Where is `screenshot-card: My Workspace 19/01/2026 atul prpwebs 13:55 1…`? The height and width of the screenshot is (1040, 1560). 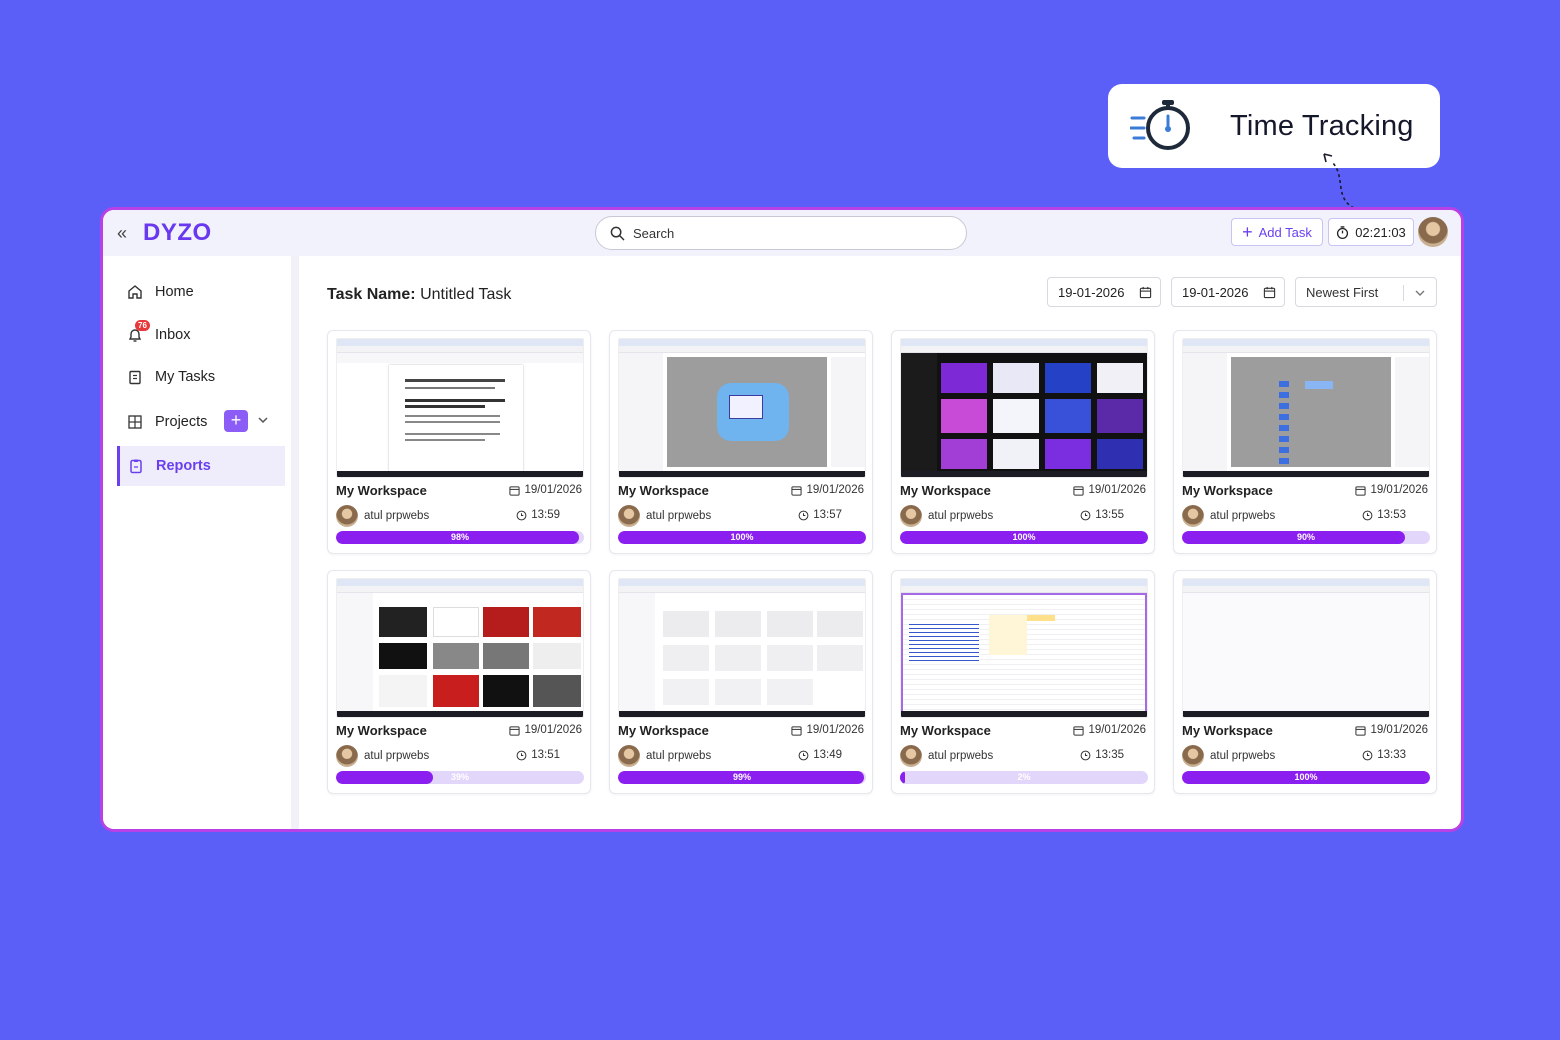
screenshot-card: My Workspace 19/01/2026 atul prpwebs 13:55 1… is located at coordinates (1023, 442).